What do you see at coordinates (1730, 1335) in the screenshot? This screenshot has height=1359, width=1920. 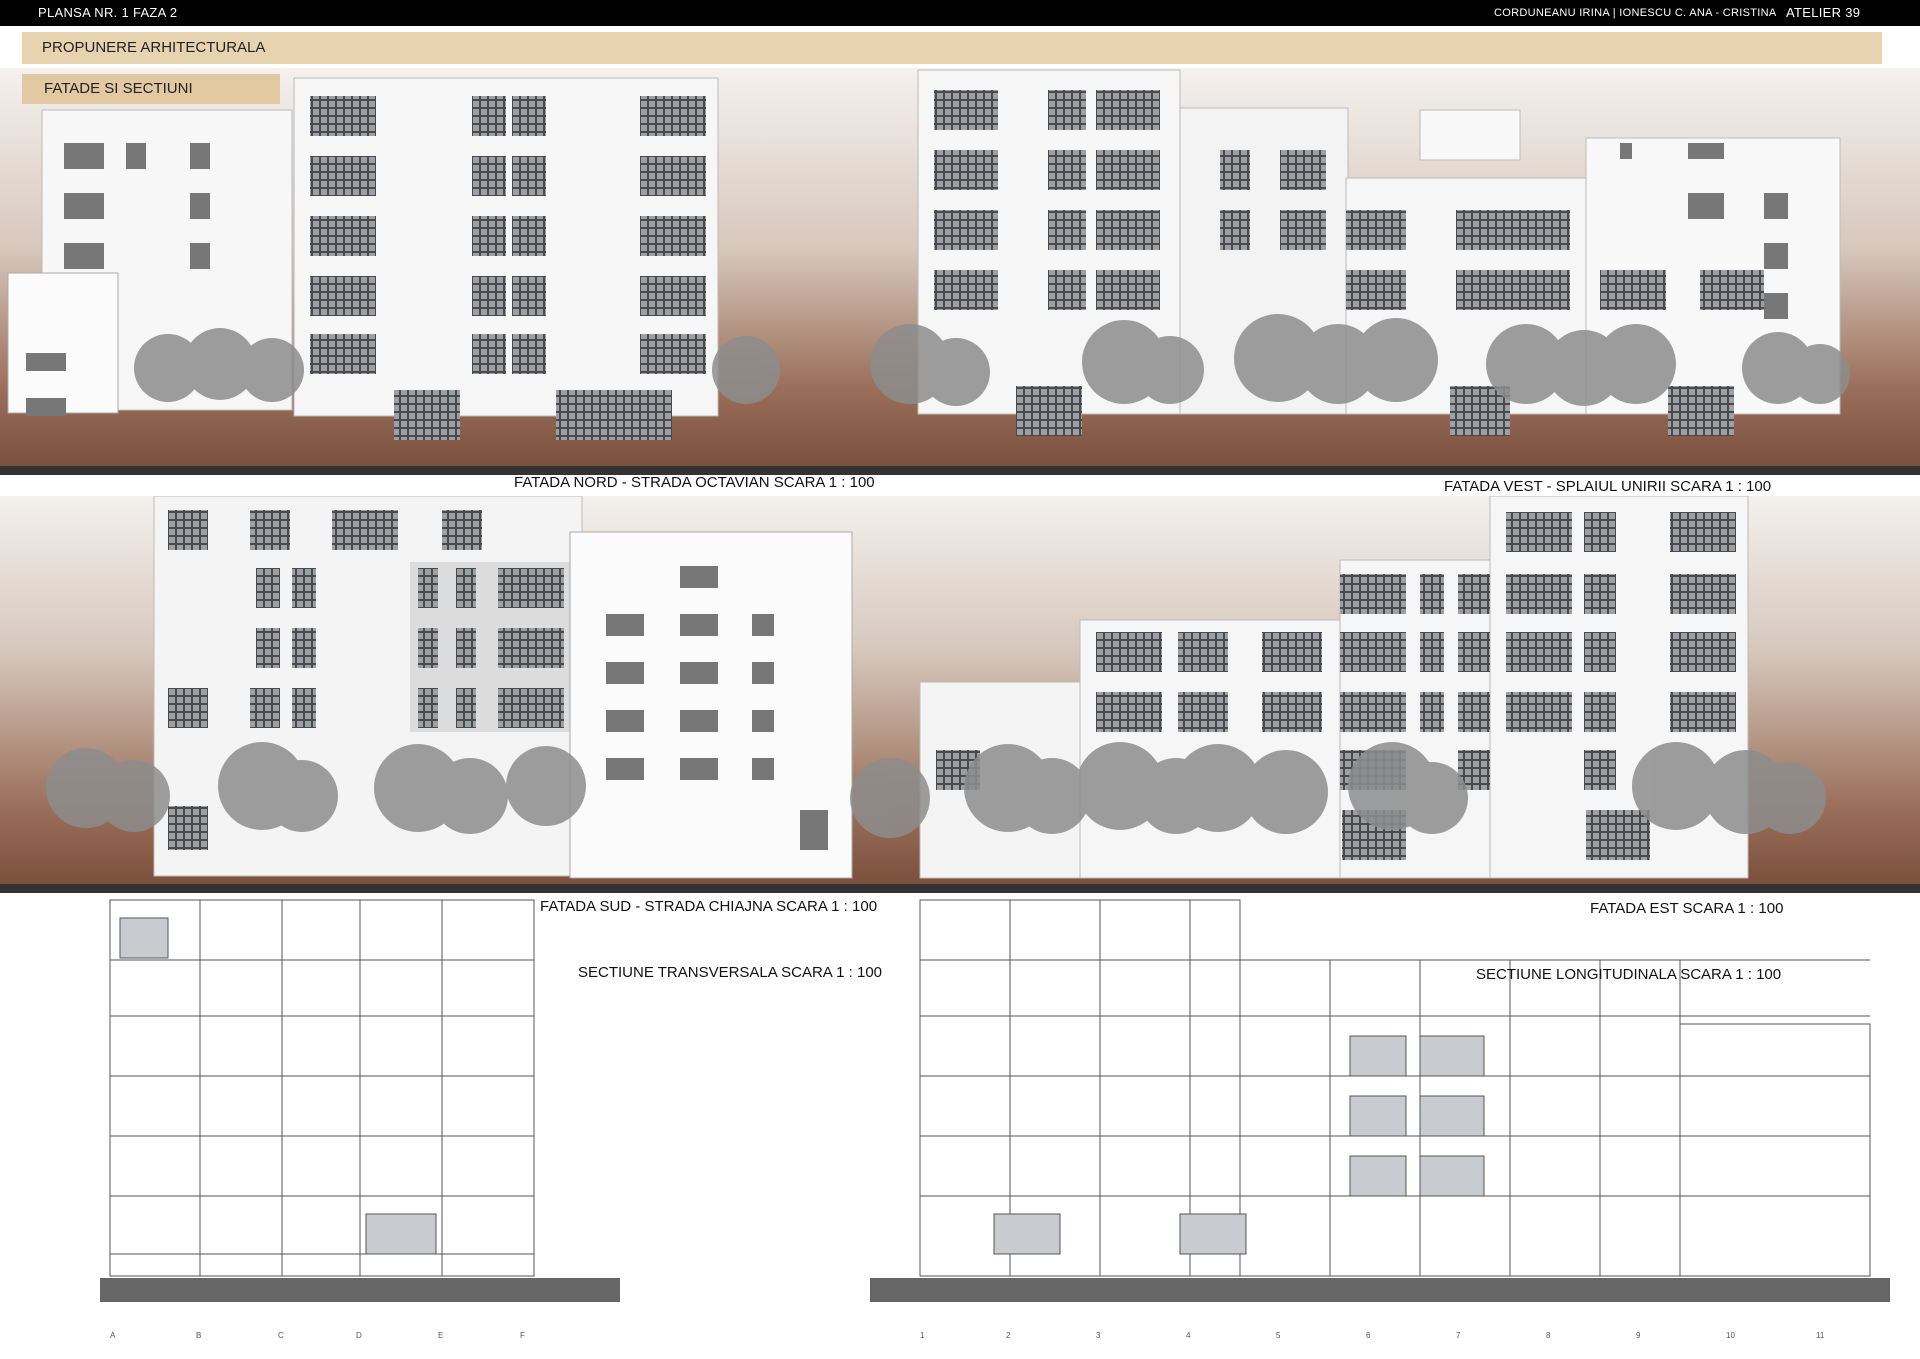 I see `axis-10: 10` at bounding box center [1730, 1335].